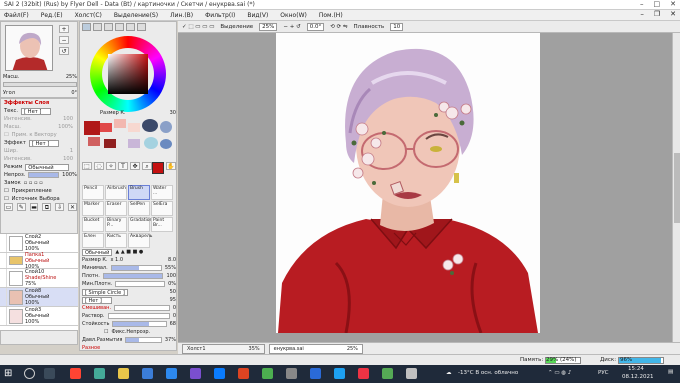  Describe the element at coordinates (97, 27) in the screenshot. I see `rgb-tab-icon` at that location.